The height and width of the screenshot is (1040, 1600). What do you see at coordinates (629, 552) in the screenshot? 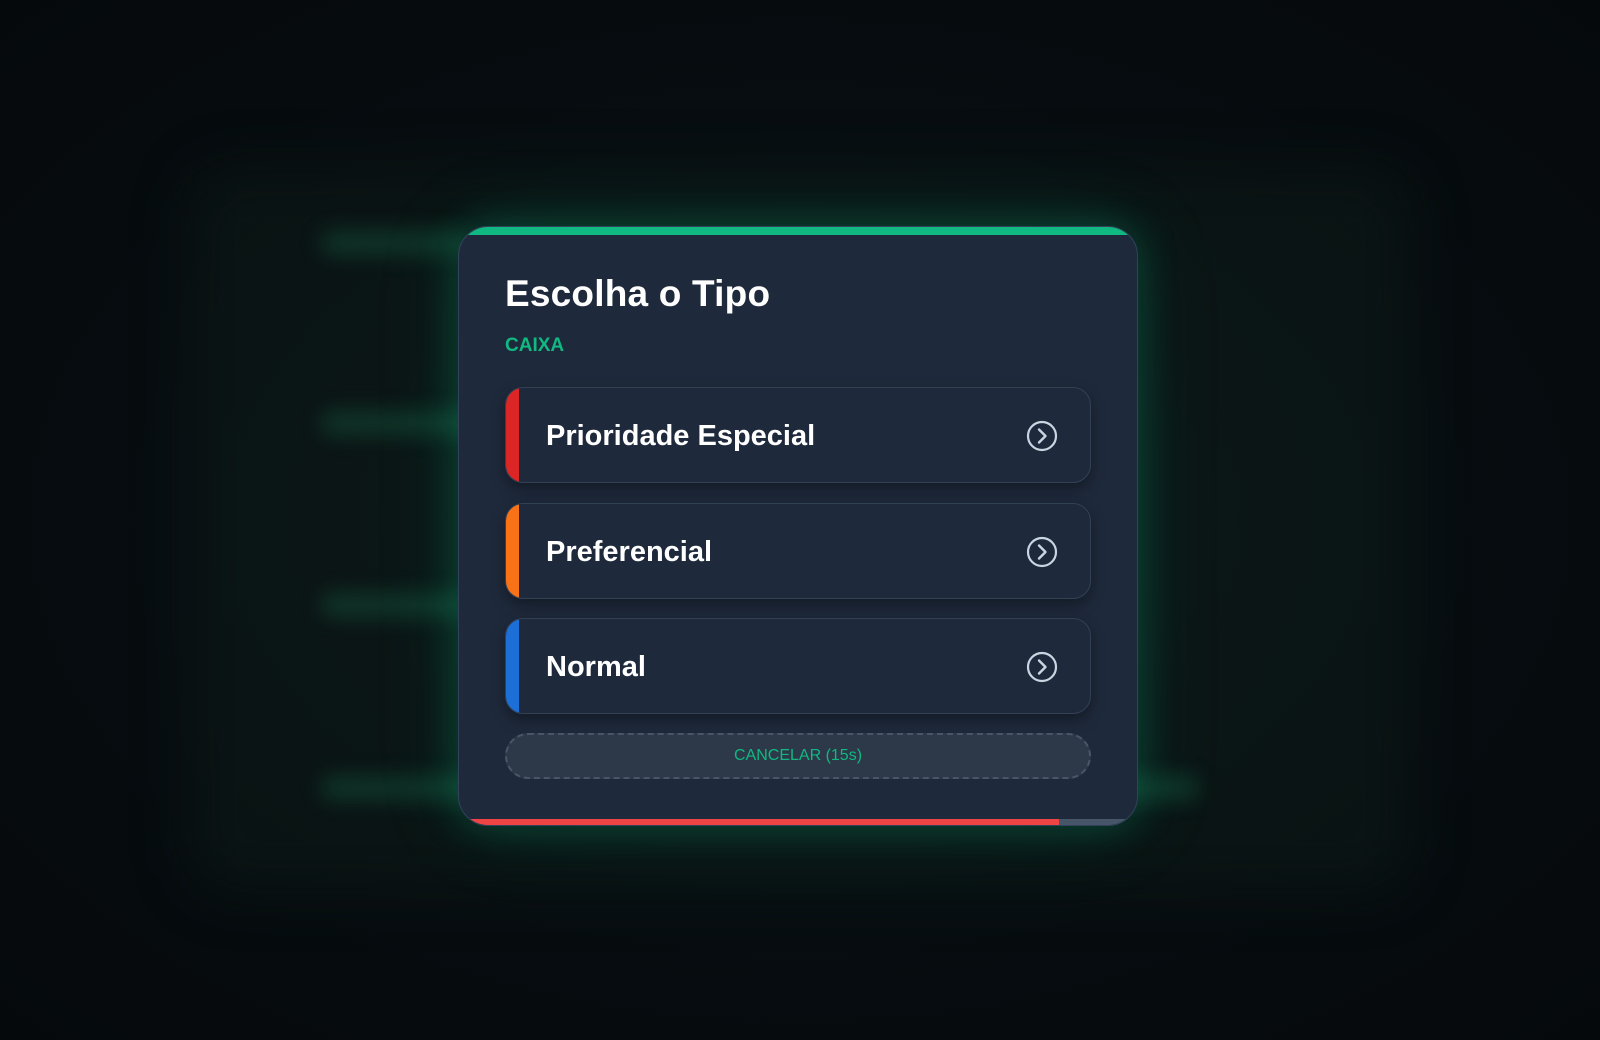
I see `option-label: Preferencial` at bounding box center [629, 552].